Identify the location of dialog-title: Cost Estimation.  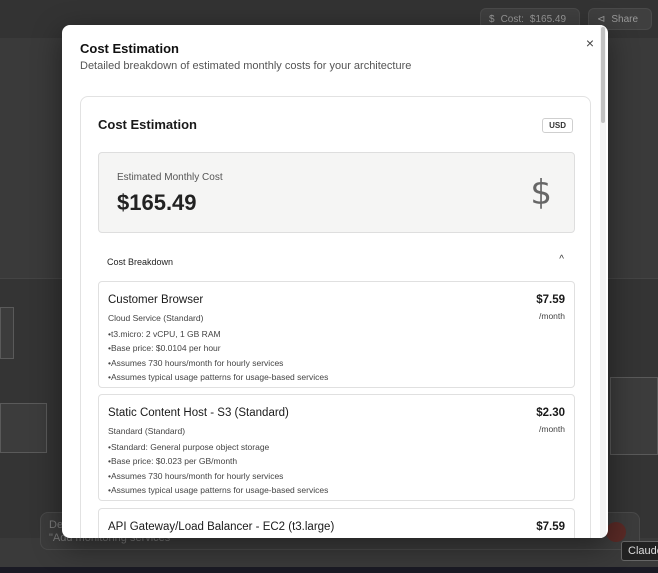
(129, 48).